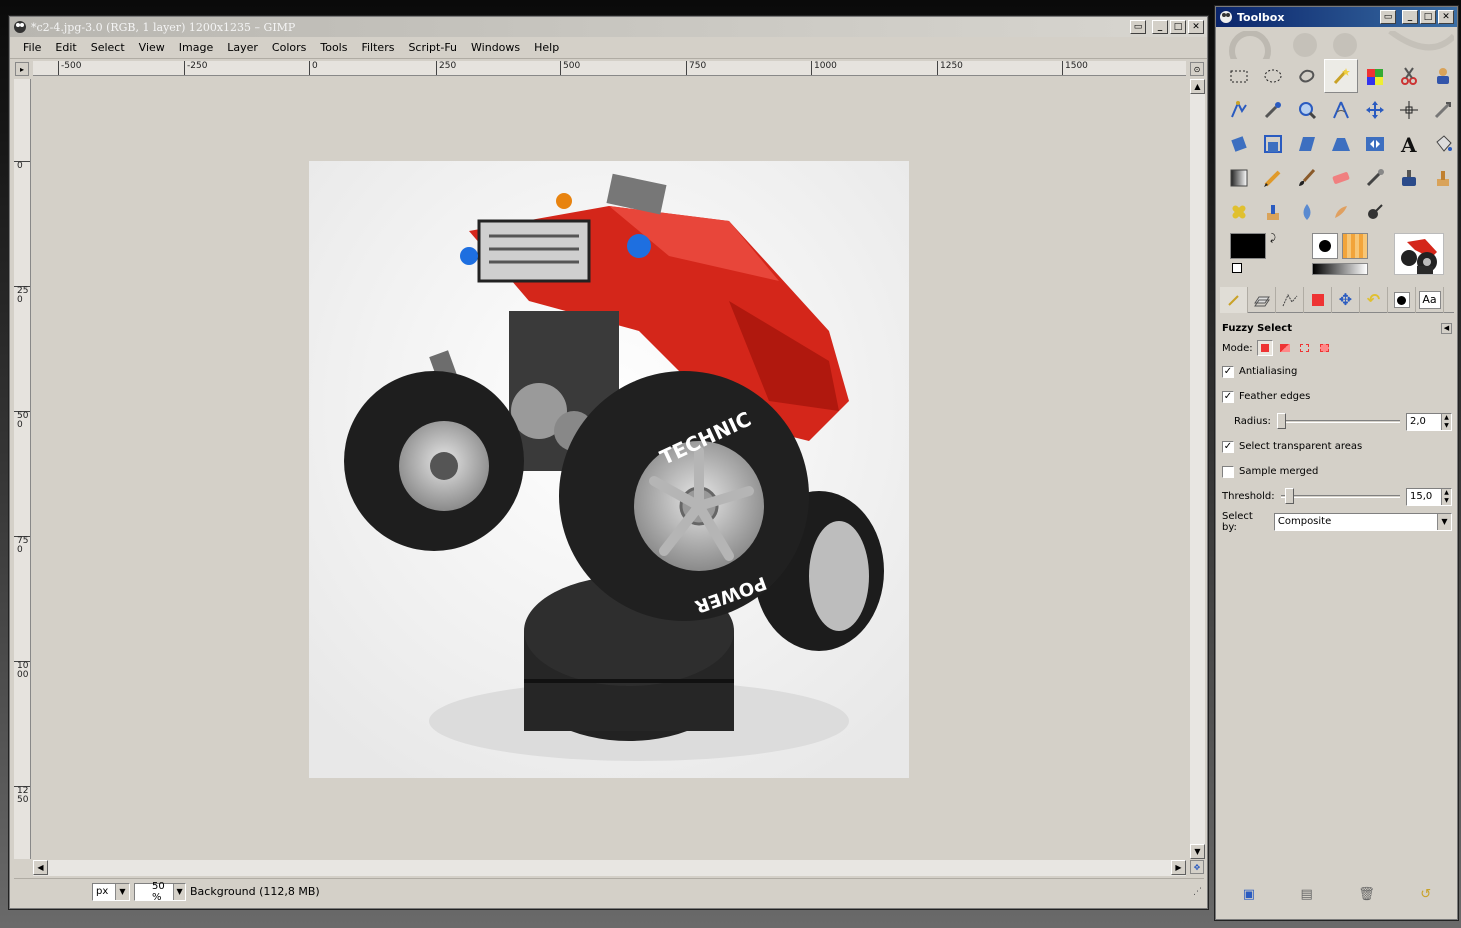  Describe the element at coordinates (40, 867) in the screenshot. I see `scroll-left-button: ◀` at that location.